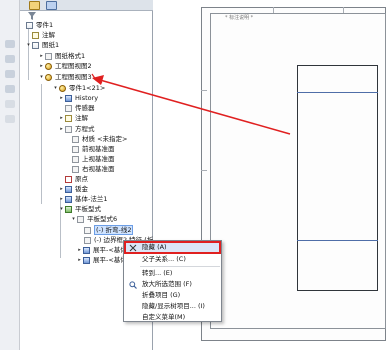 The height and width of the screenshot is (350, 386). Describe the element at coordinates (133, 285) in the screenshot. I see `zoom-icon` at that location.